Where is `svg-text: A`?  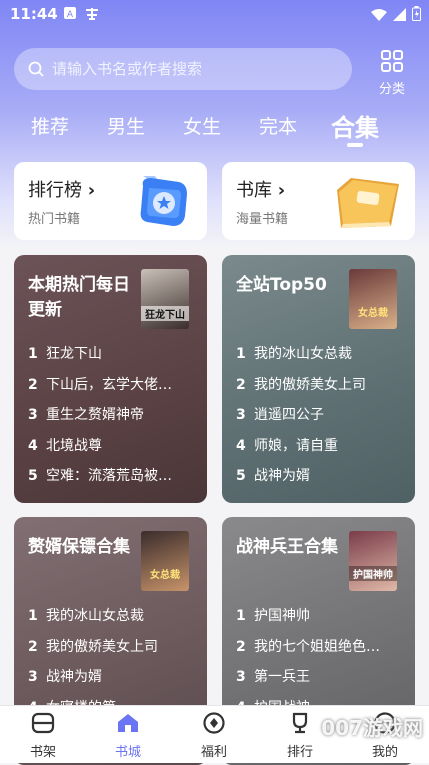
svg-text: A is located at coordinates (70, 14).